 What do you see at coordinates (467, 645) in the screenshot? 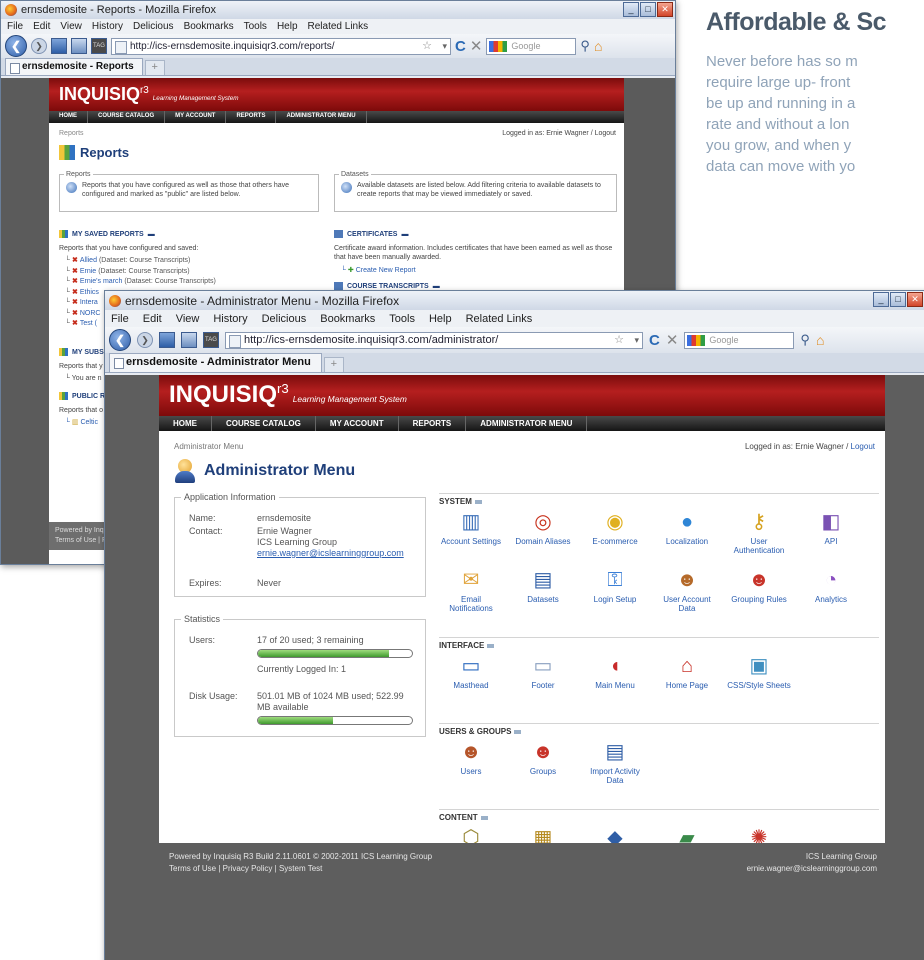
I see `group-heading-interface: INTERFACE` at bounding box center [467, 645].